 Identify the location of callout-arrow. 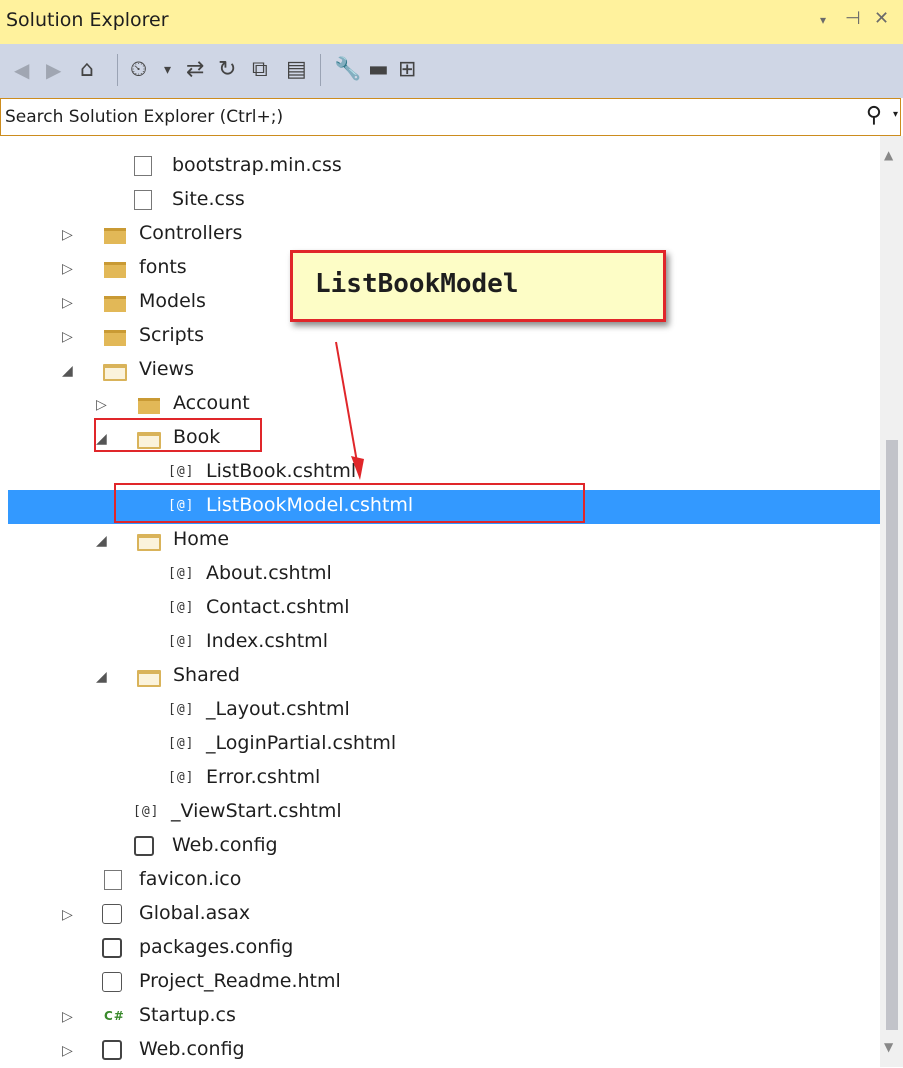
(349, 410).